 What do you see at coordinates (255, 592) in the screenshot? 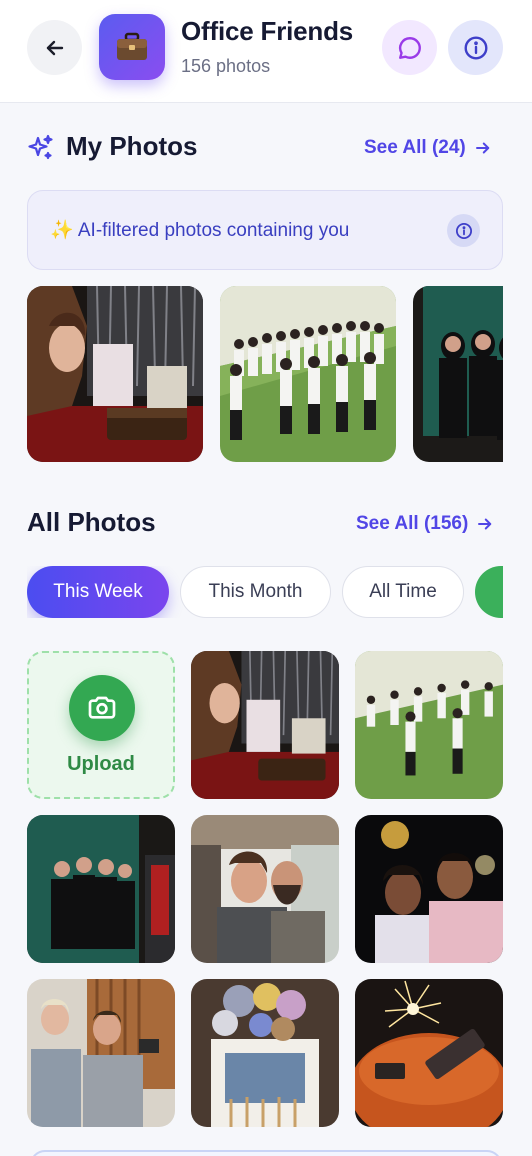
I see `filter-this-month: This Month` at bounding box center [255, 592].